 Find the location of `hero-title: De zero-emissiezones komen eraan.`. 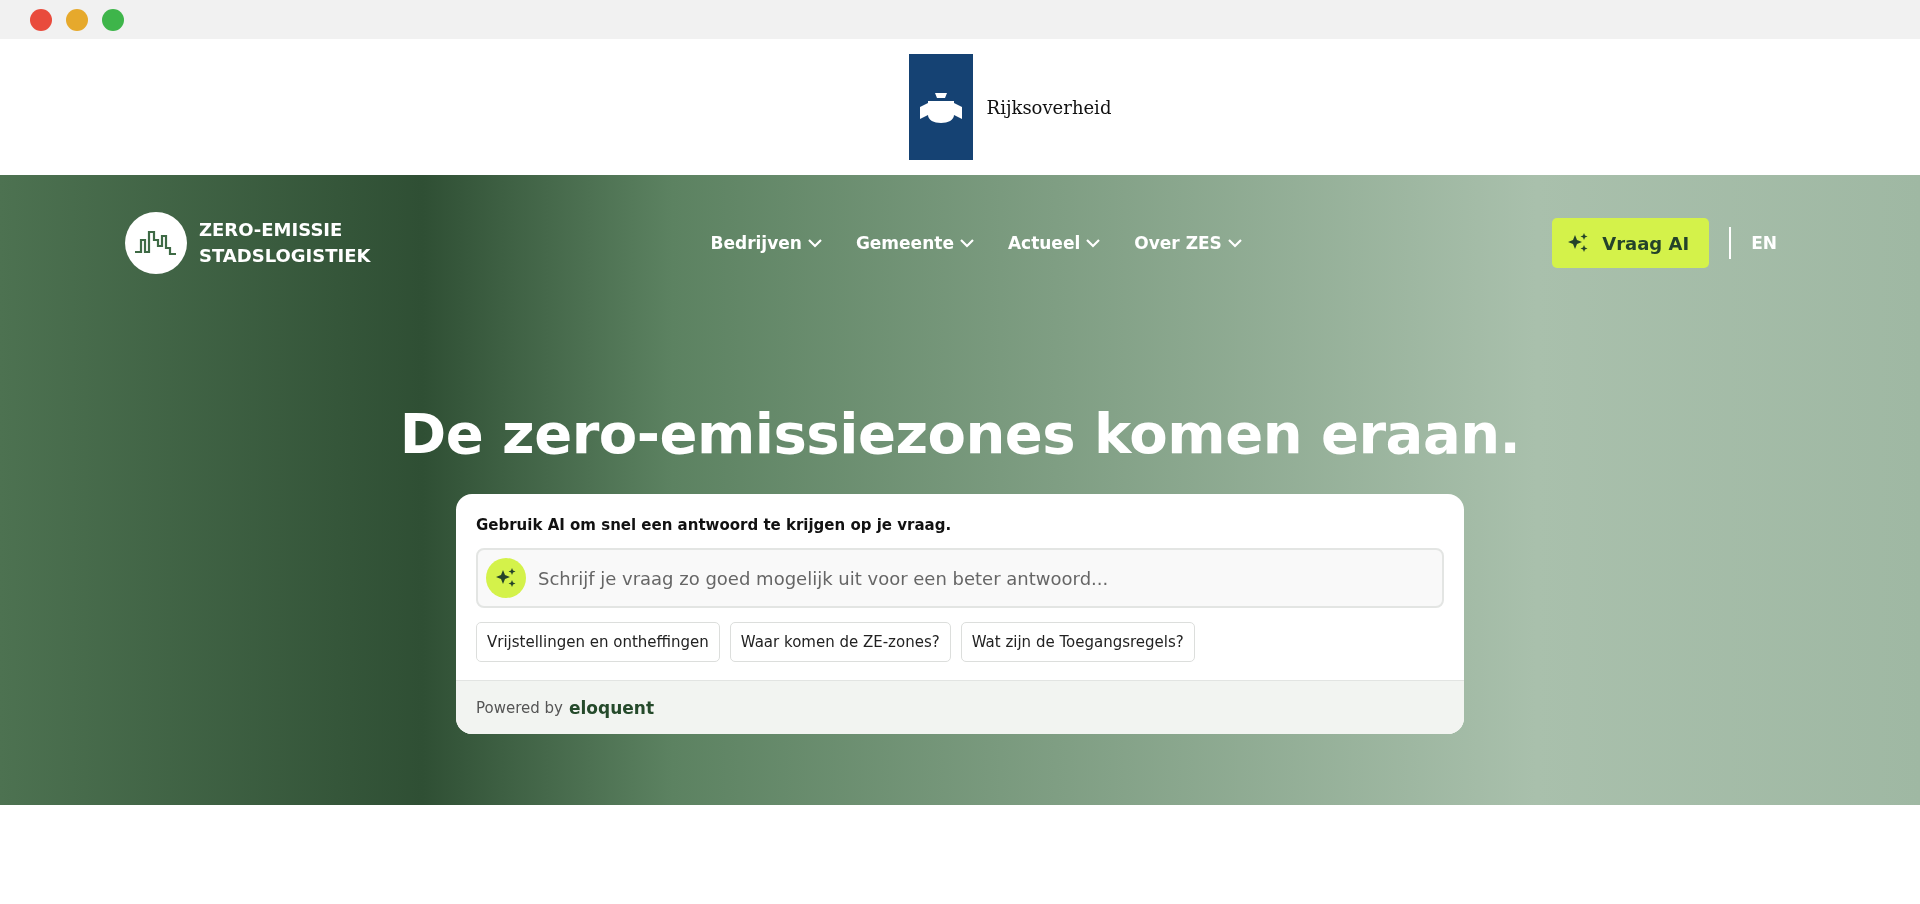

hero-title: De zero-emissiezones komen eraan. is located at coordinates (960, 433).